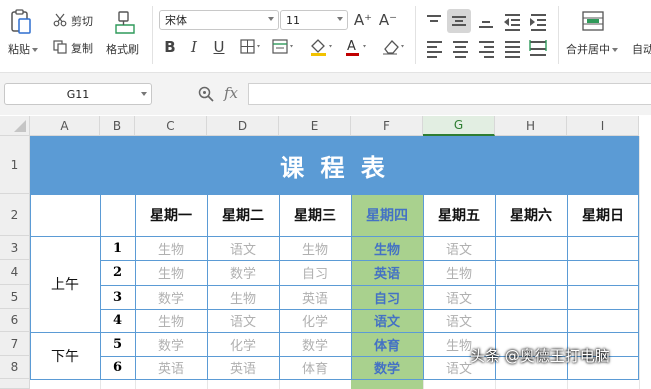  What do you see at coordinates (78, 94) in the screenshot?
I see `name-box: G11` at bounding box center [78, 94].